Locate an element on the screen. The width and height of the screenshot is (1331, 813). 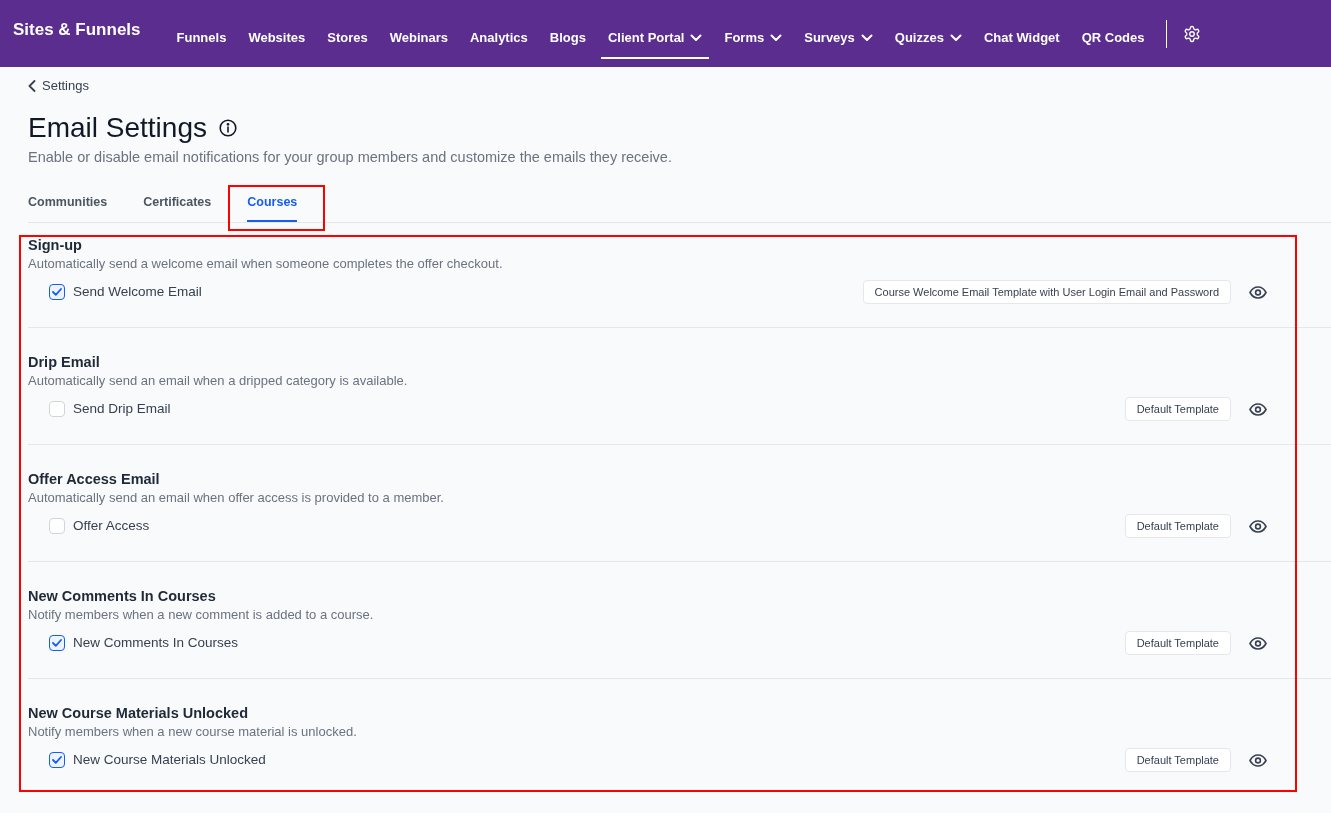
checkbox-label: Send Welcome Email is located at coordinates (137, 291).